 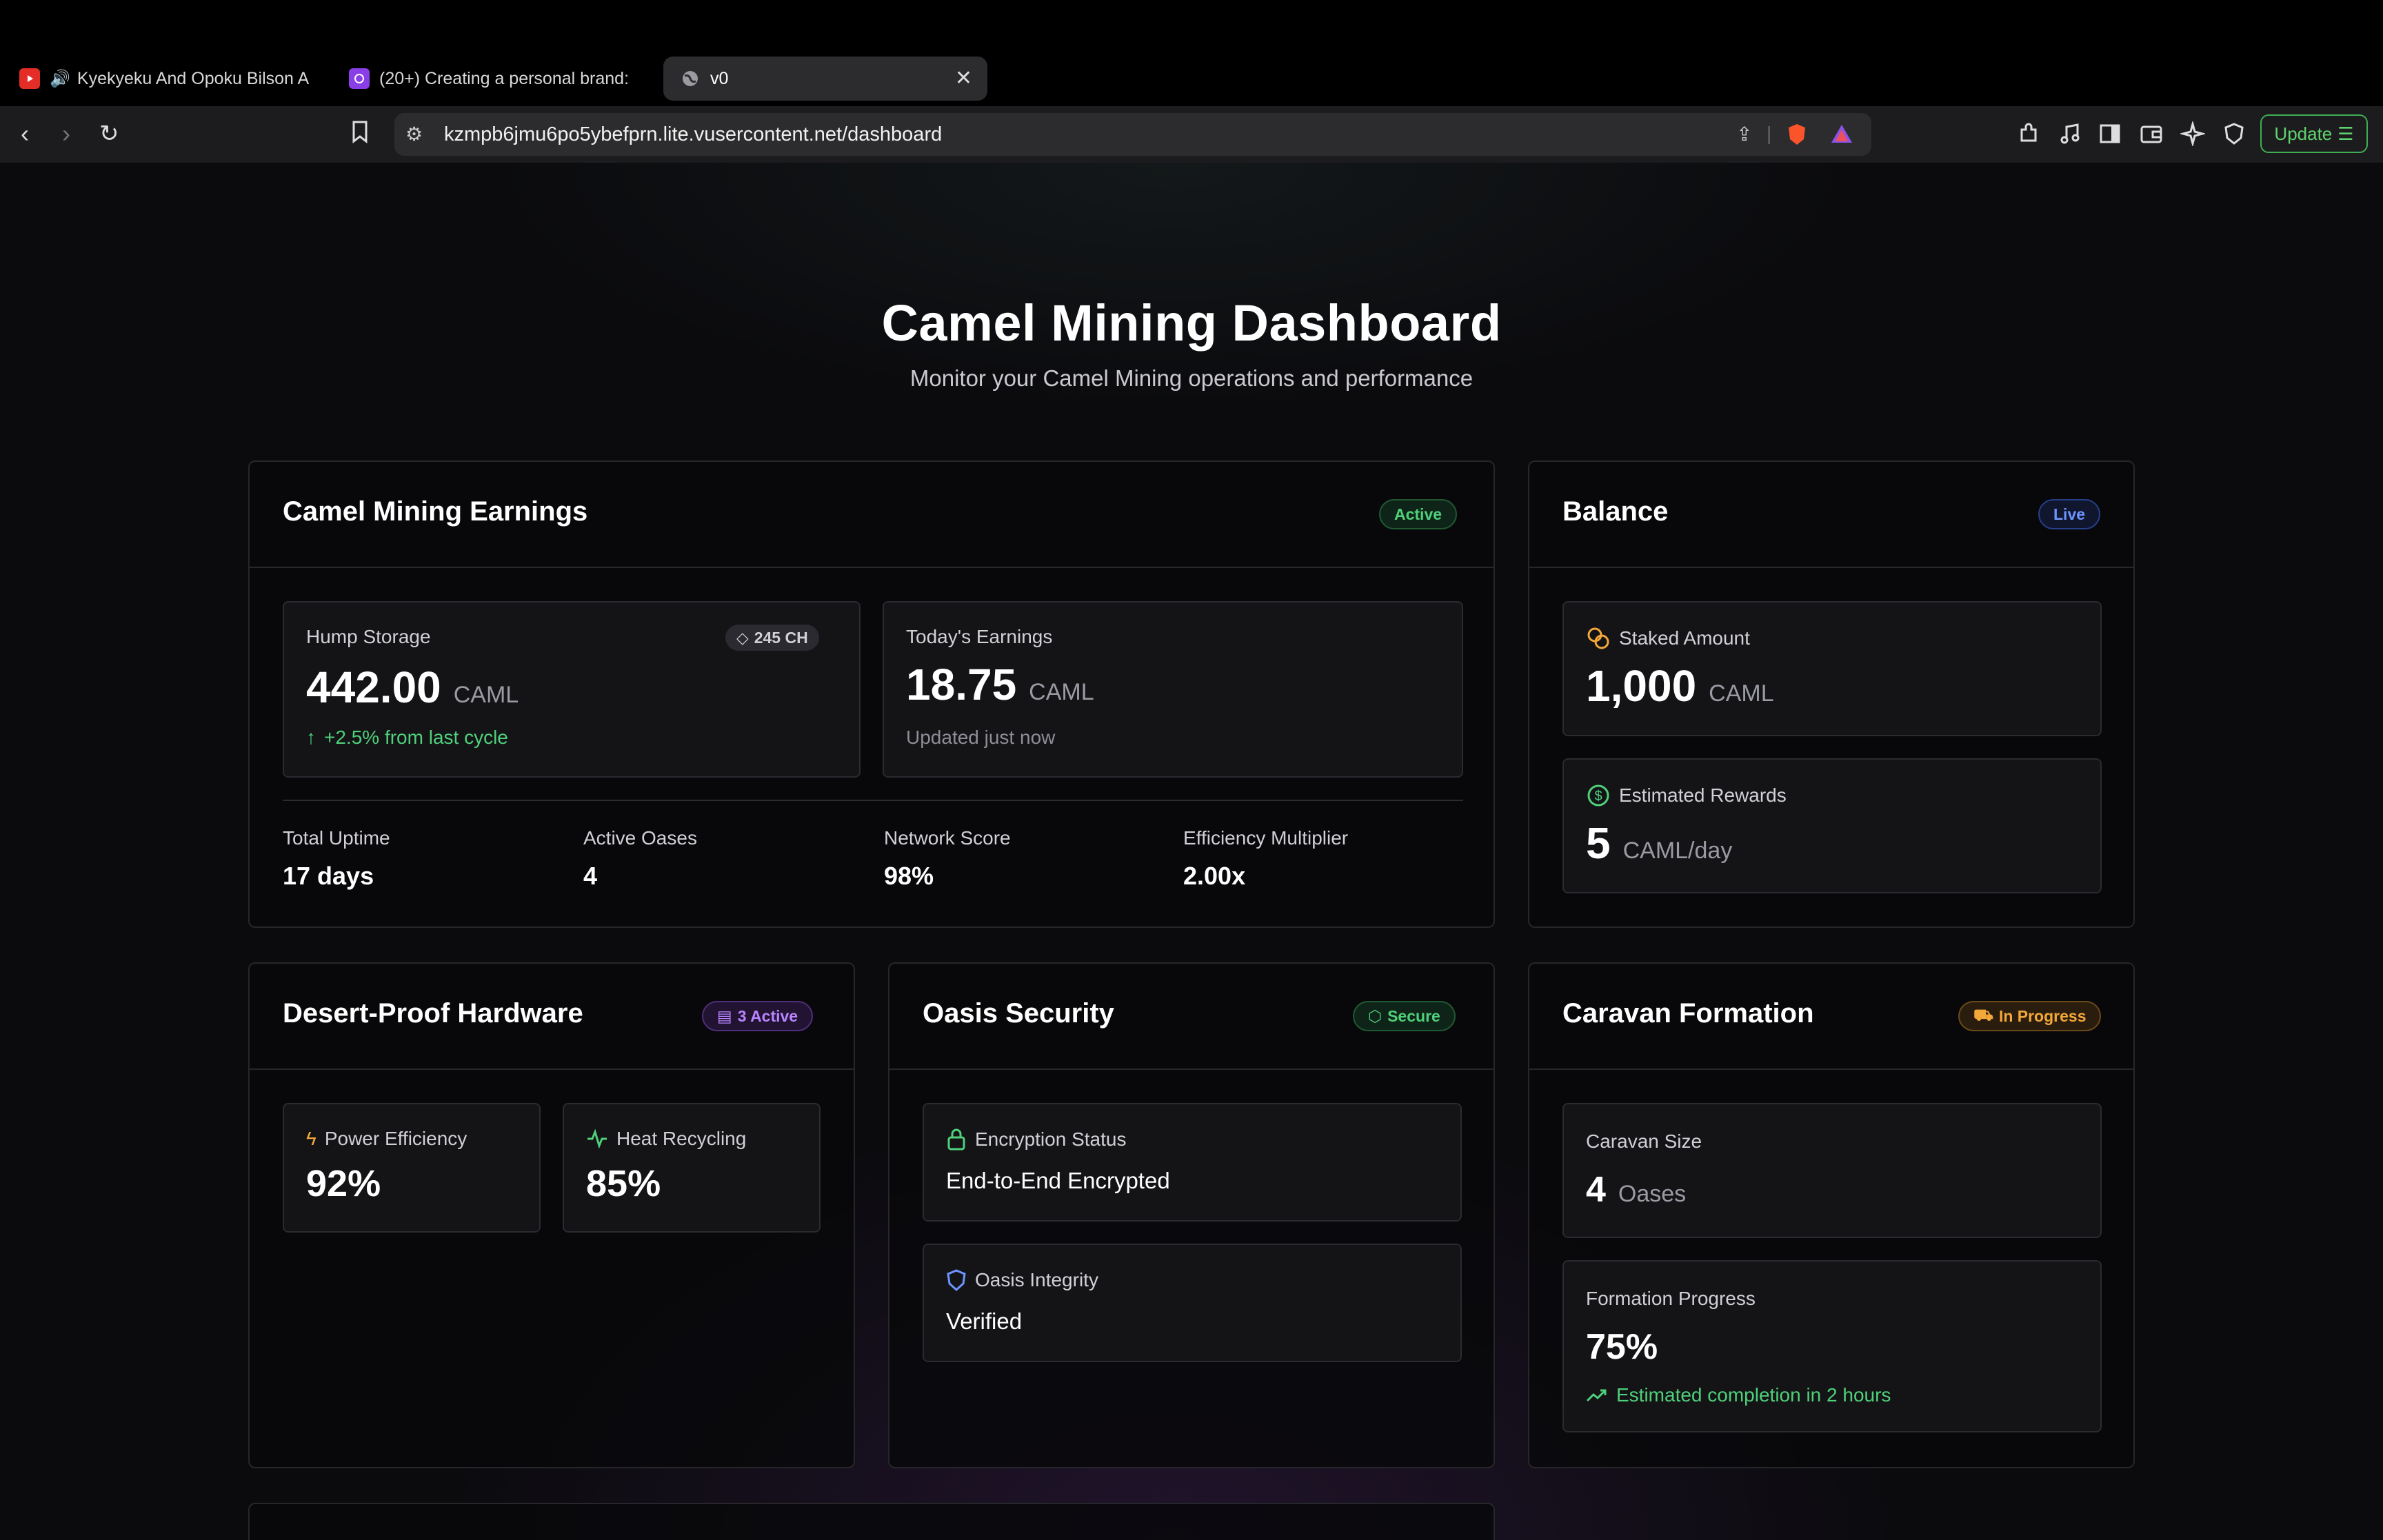 What do you see at coordinates (311, 738) in the screenshot?
I see `arrow-up-icon: ↑` at bounding box center [311, 738].